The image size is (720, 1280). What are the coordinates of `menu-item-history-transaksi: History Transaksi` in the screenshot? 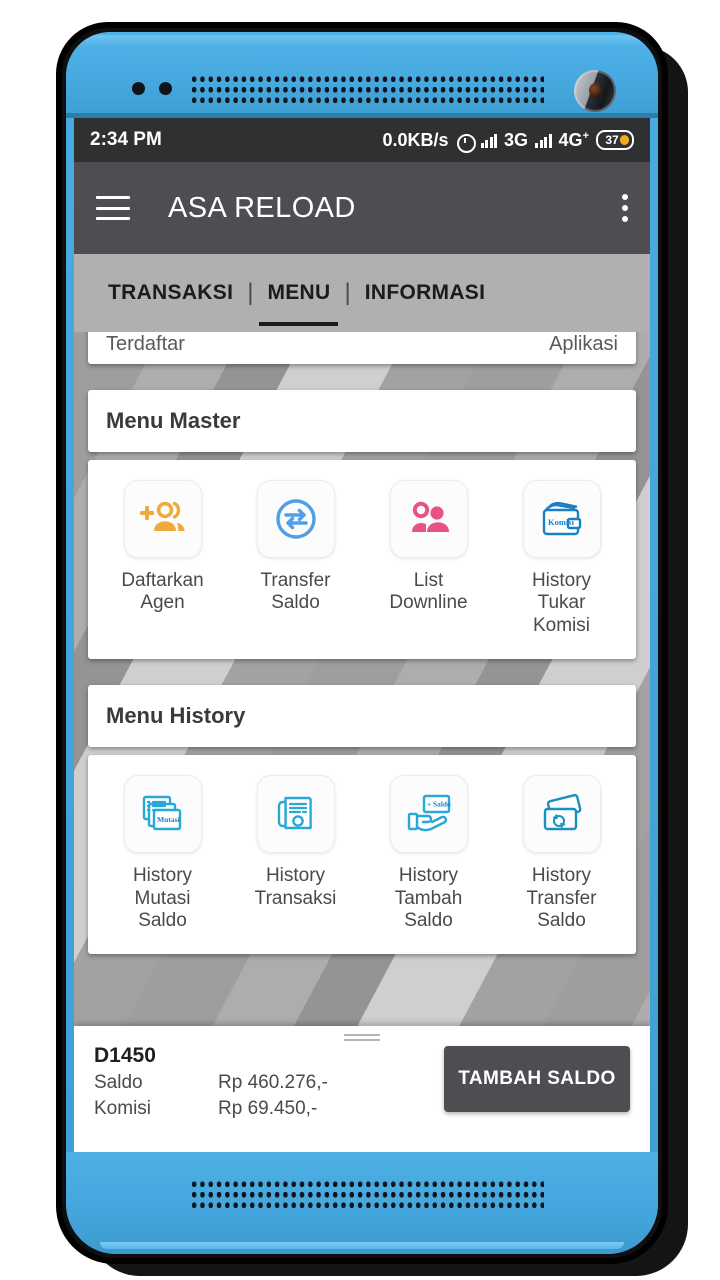 It's located at (295, 853).